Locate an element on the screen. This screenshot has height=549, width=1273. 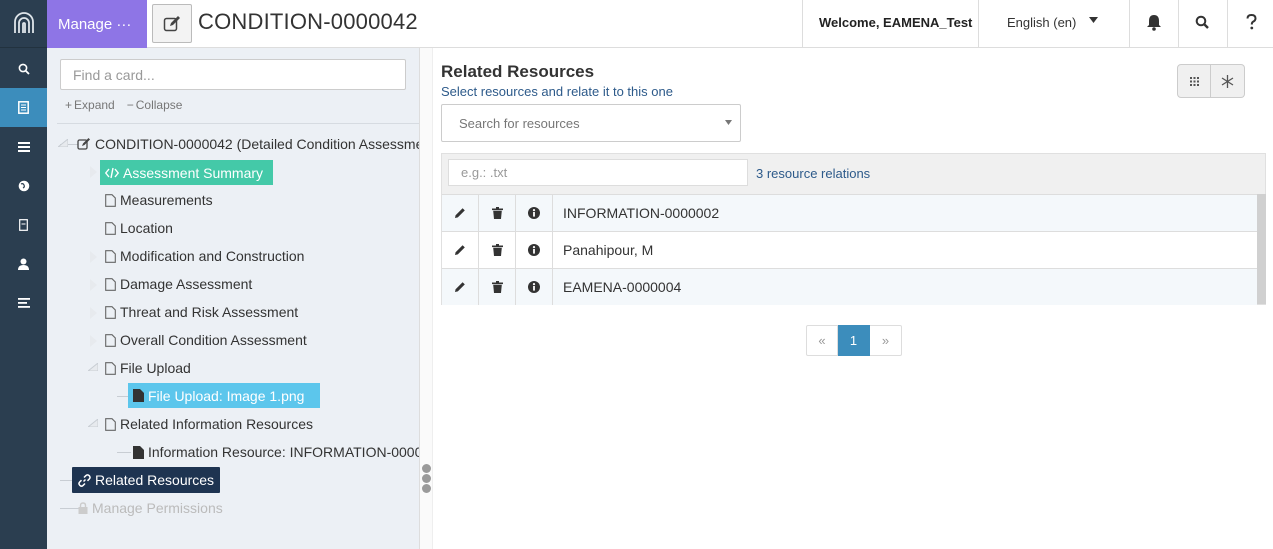
search-nav is located at coordinates (23, 68).